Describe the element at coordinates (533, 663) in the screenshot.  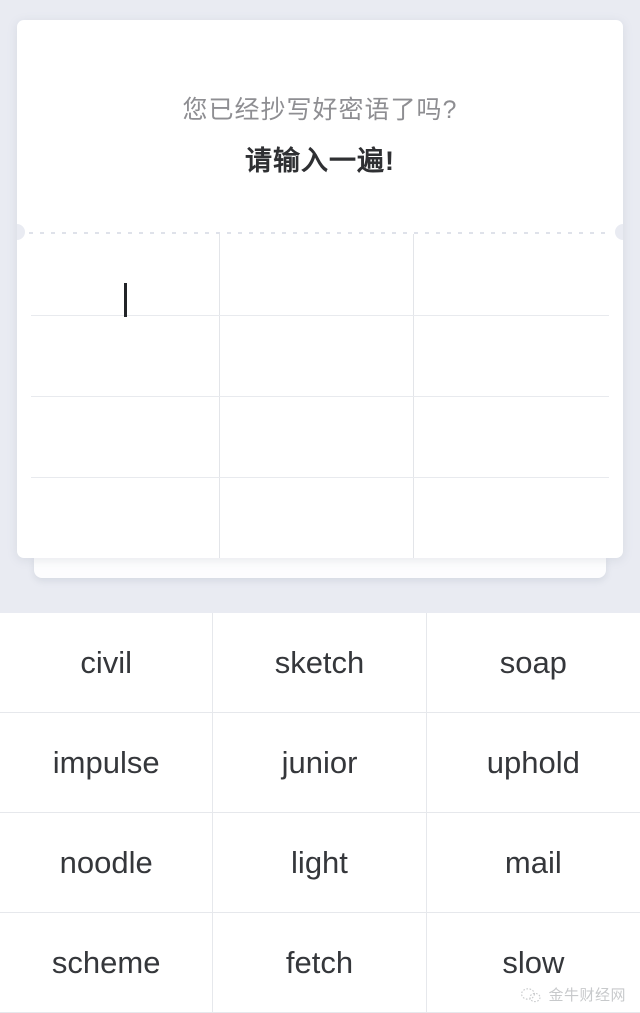
I see `word-cell: soap` at that location.